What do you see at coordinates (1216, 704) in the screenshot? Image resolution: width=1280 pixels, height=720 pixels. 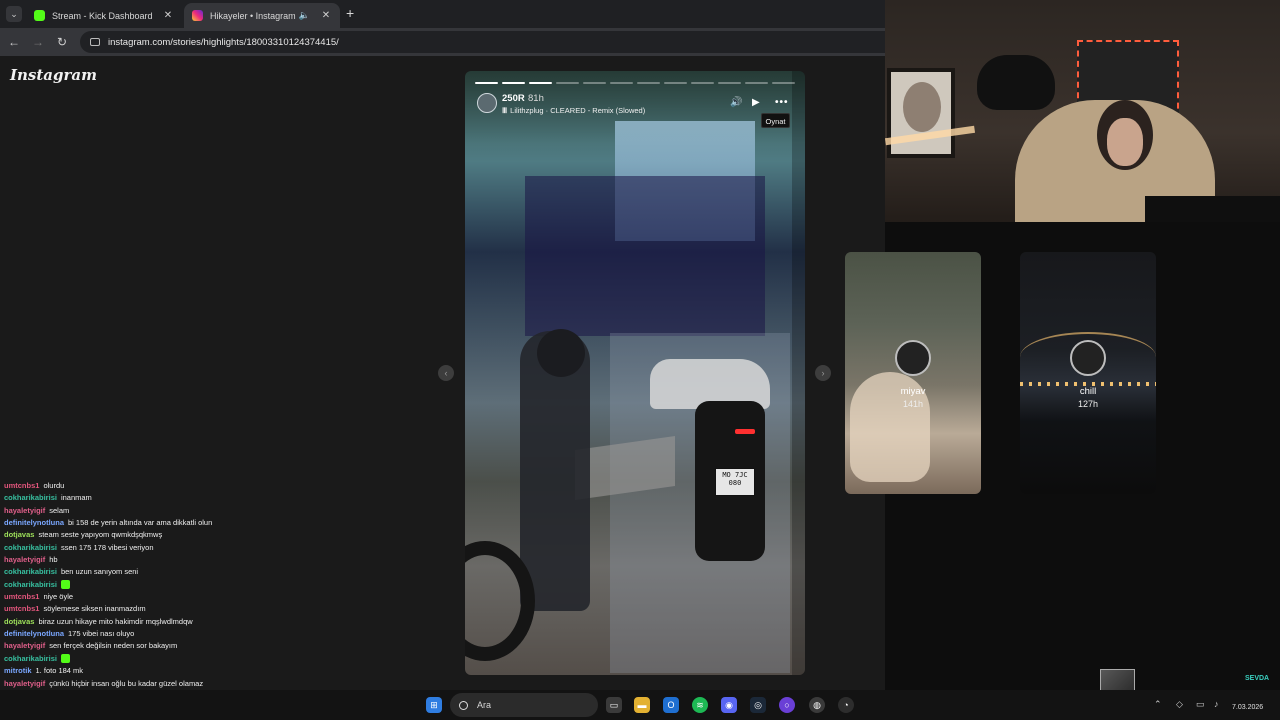 I see `volume-tray-icon: ♪` at bounding box center [1216, 704].